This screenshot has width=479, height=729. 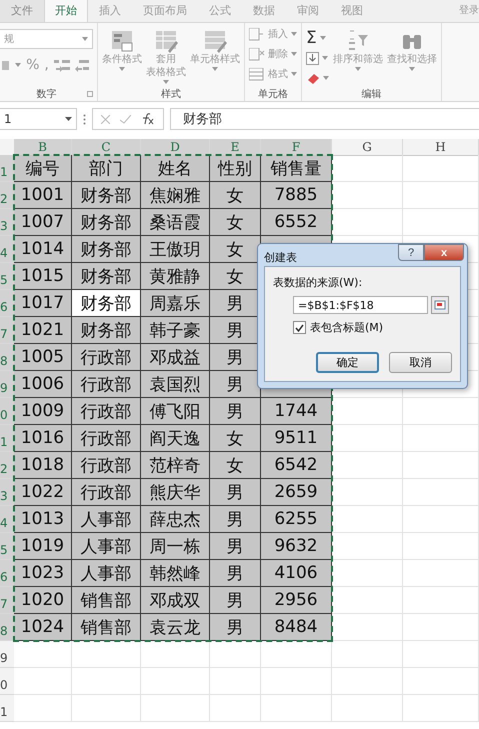 I want to click on table-cell: 1006, so click(x=43, y=384).